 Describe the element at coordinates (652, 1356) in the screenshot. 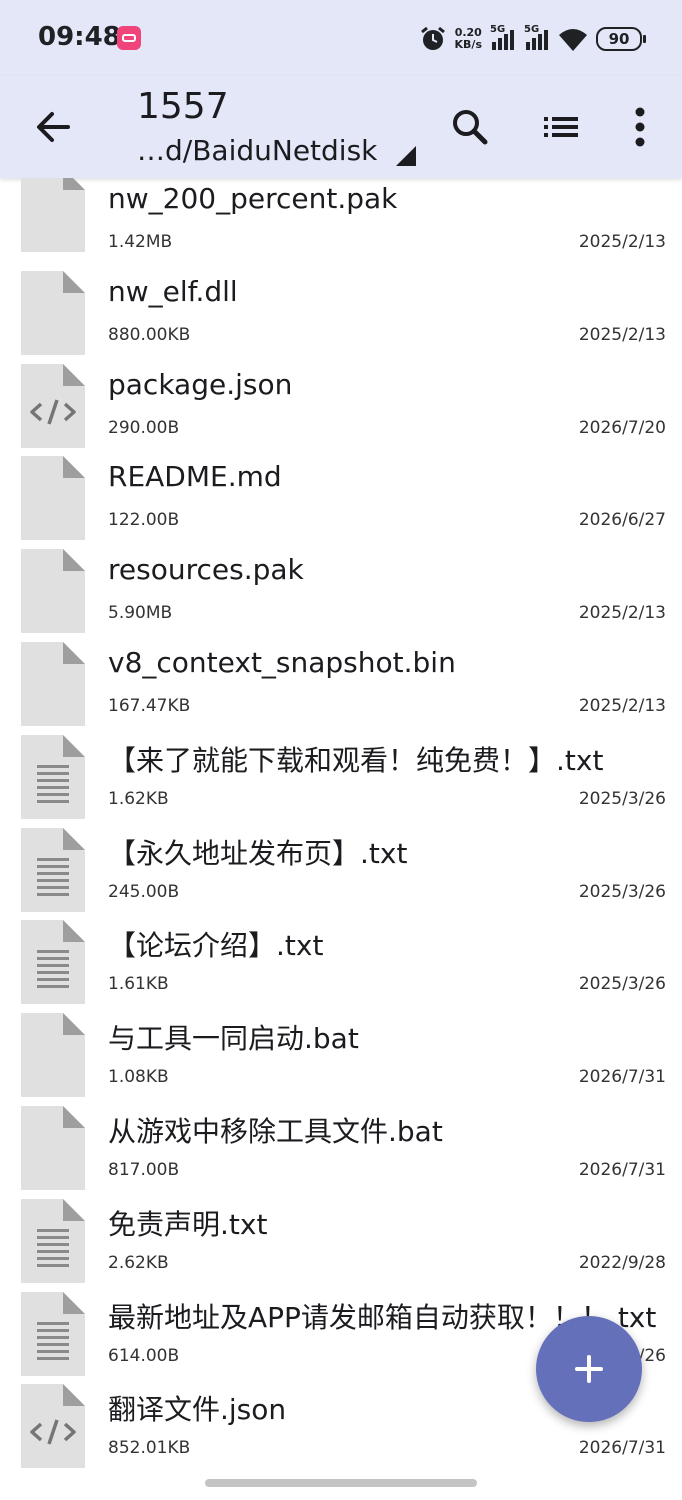

I see `file-date: /26` at that location.